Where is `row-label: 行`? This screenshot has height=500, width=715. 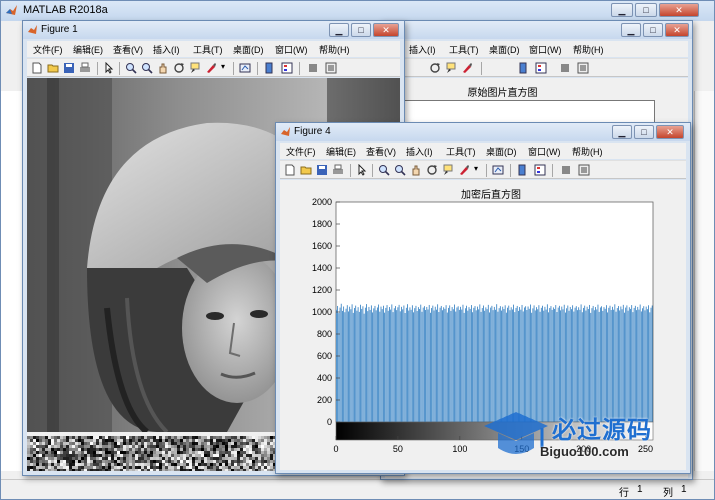 row-label: 行 is located at coordinates (624, 493).